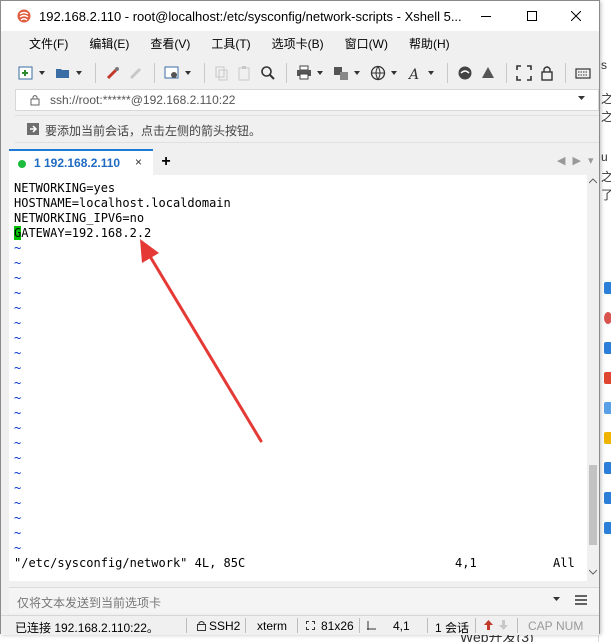 Image resolution: width=611 pixels, height=642 pixels. What do you see at coordinates (576, 160) in the screenshot?
I see `tab-scroll-right-icon: ▶` at bounding box center [576, 160].